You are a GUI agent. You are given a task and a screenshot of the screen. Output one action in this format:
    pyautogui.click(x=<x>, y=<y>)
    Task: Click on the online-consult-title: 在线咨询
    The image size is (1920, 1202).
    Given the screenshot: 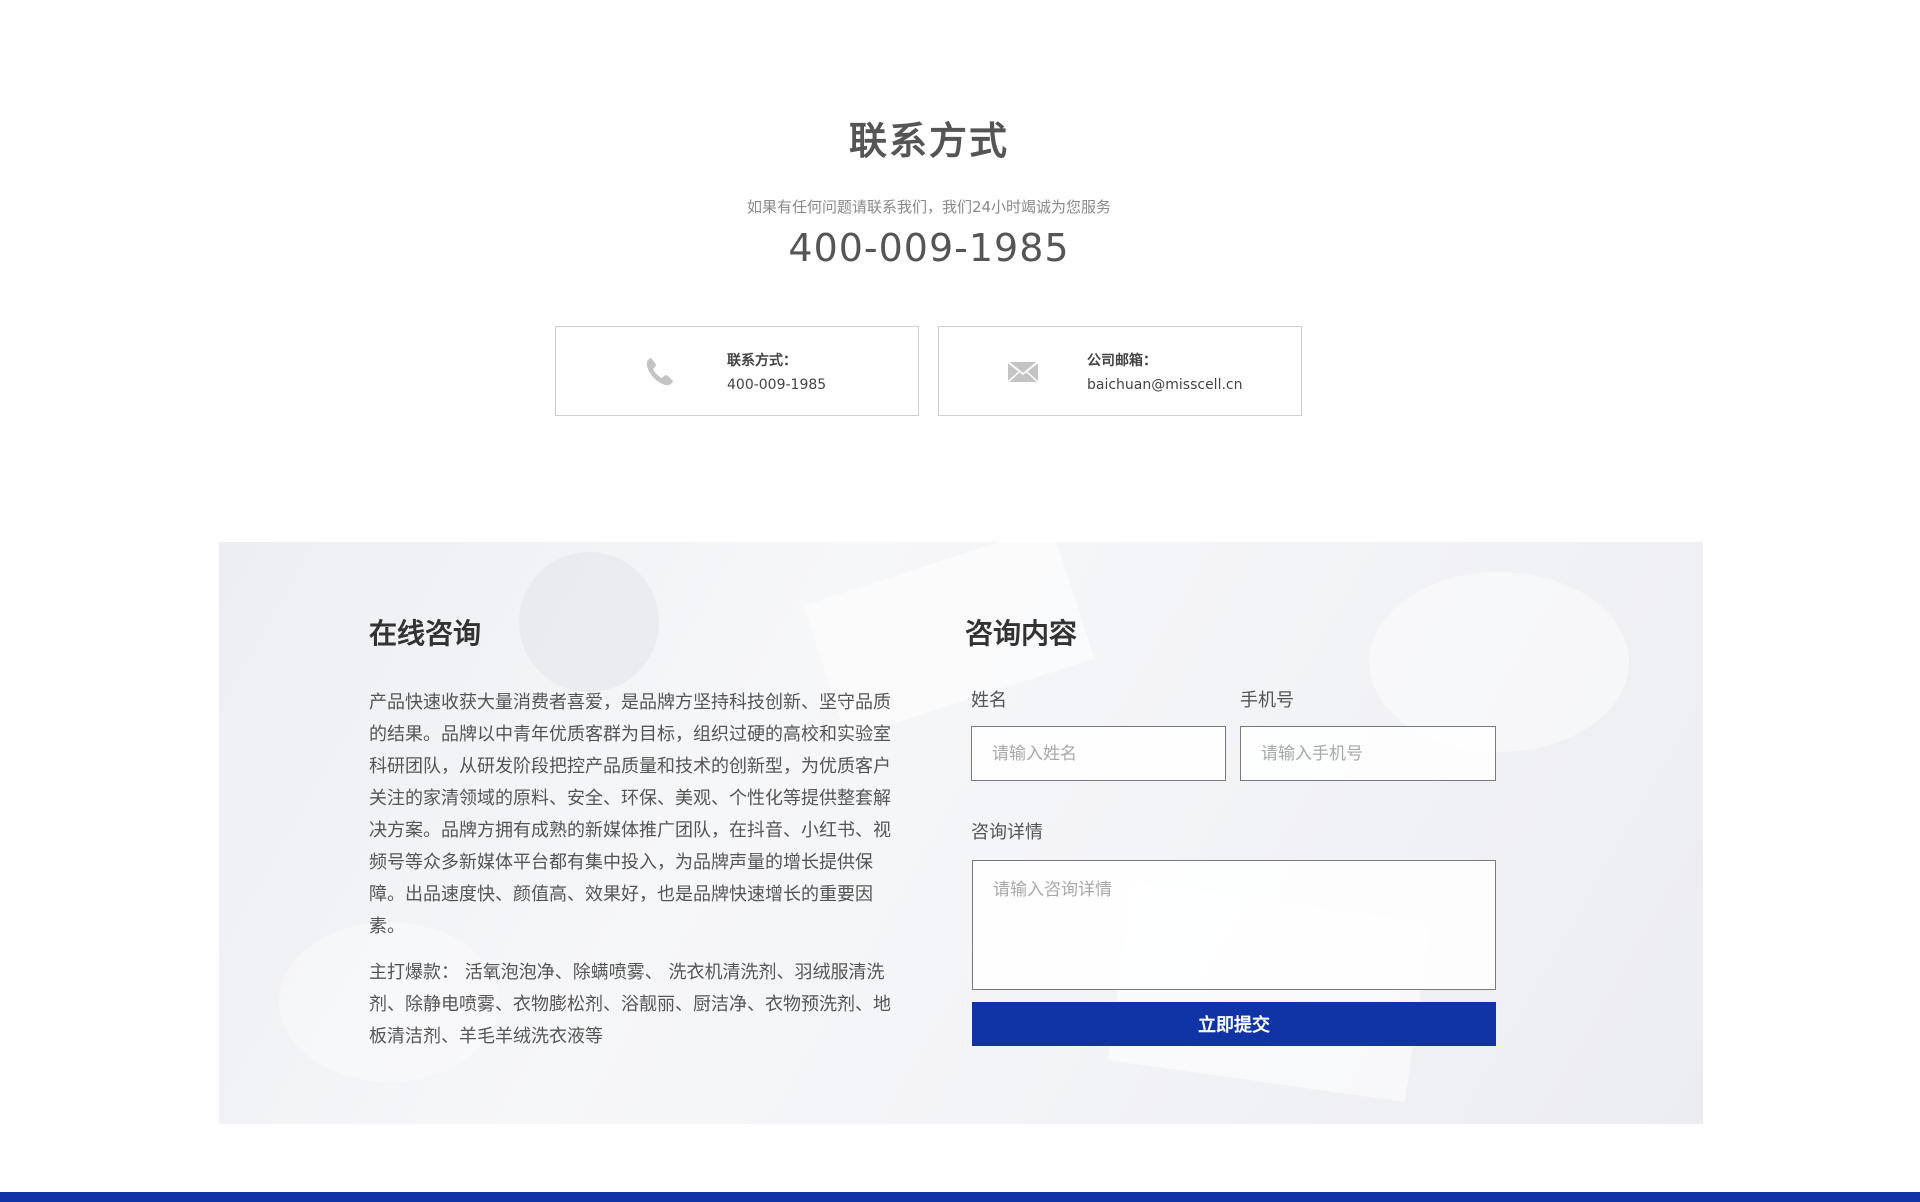 What is the action you would take?
    pyautogui.click(x=425, y=633)
    